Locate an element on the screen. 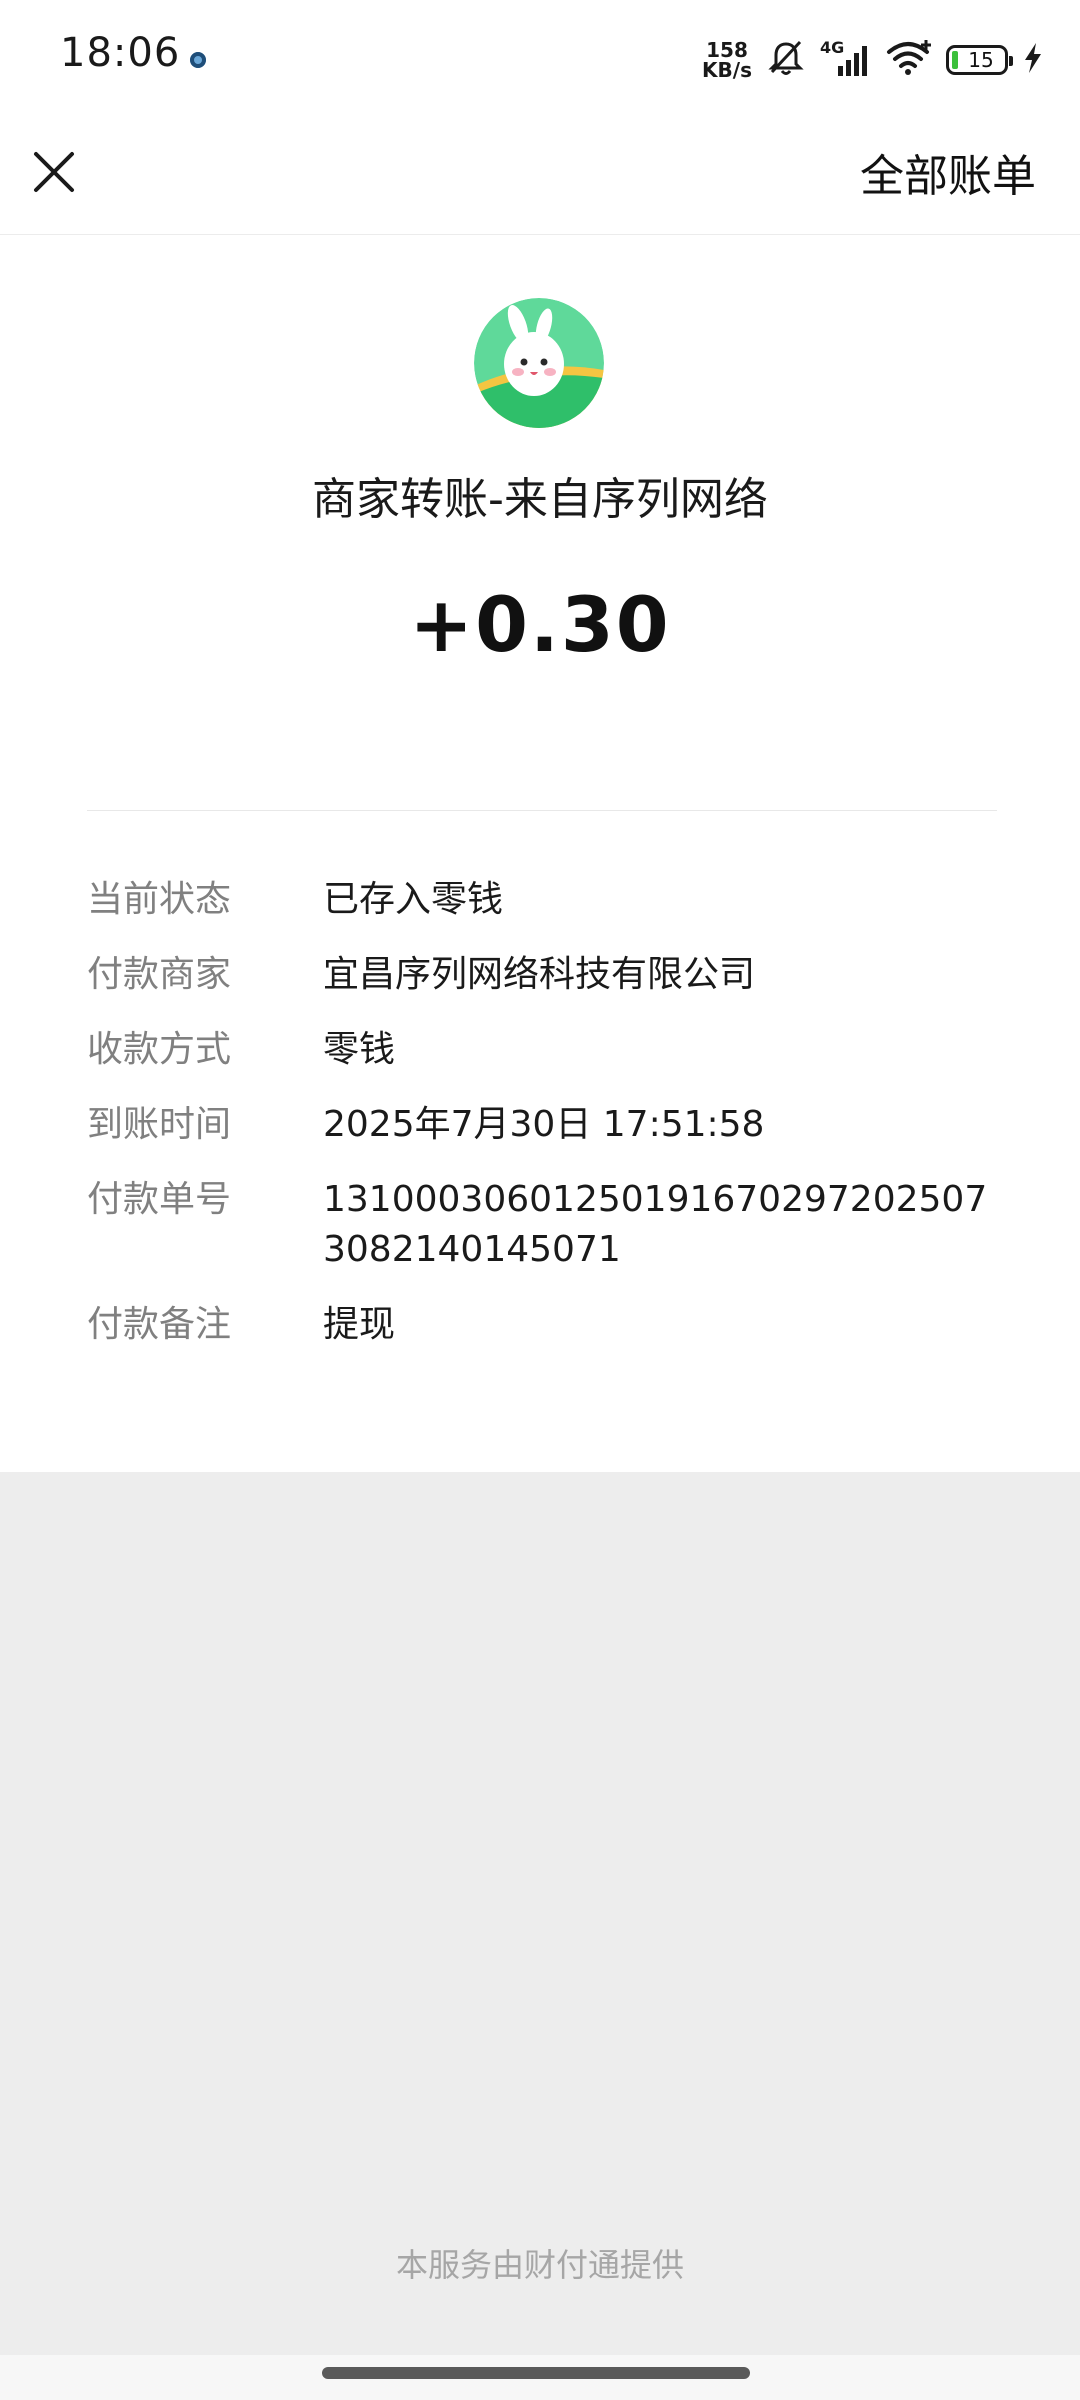 Image resolution: width=1080 pixels, height=2400 pixels. network-speed-unit: KB/s is located at coordinates (727, 70).